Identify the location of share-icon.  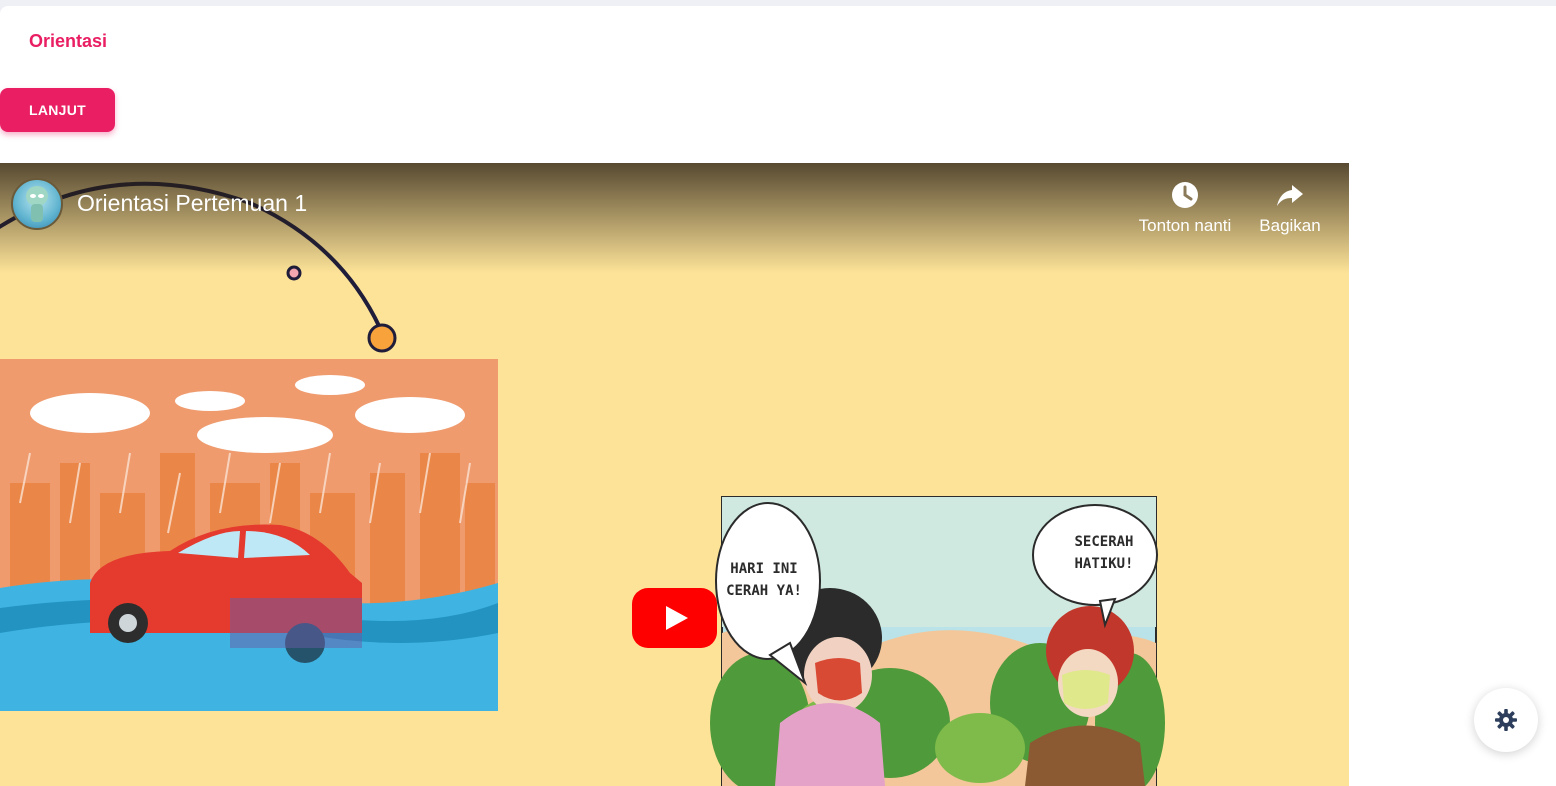
(1290, 195).